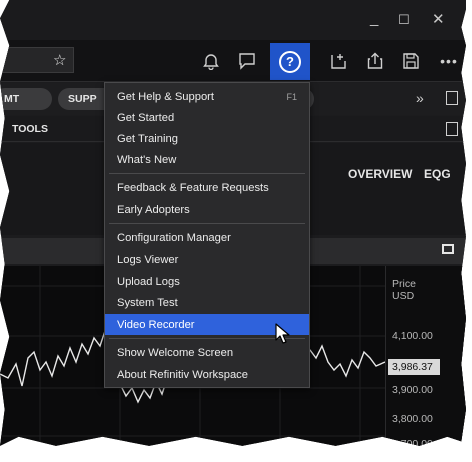 The height and width of the screenshot is (462, 472). I want to click on menu-item-label: Show Welcome Screen, so click(175, 352).